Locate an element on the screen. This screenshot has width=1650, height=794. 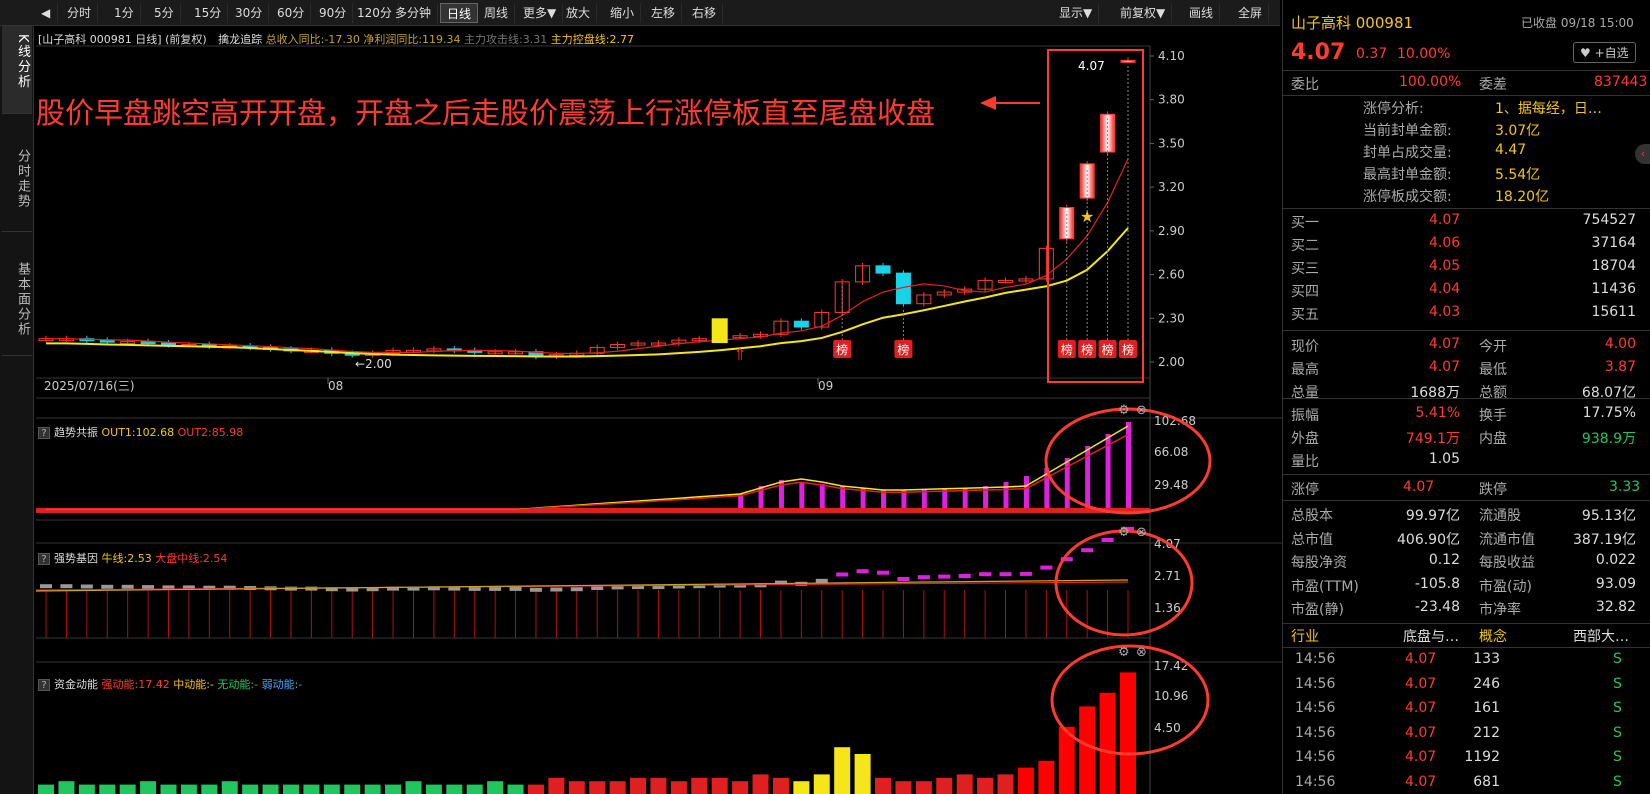
stat-label: 每股收益 is located at coordinates (1507, 563).